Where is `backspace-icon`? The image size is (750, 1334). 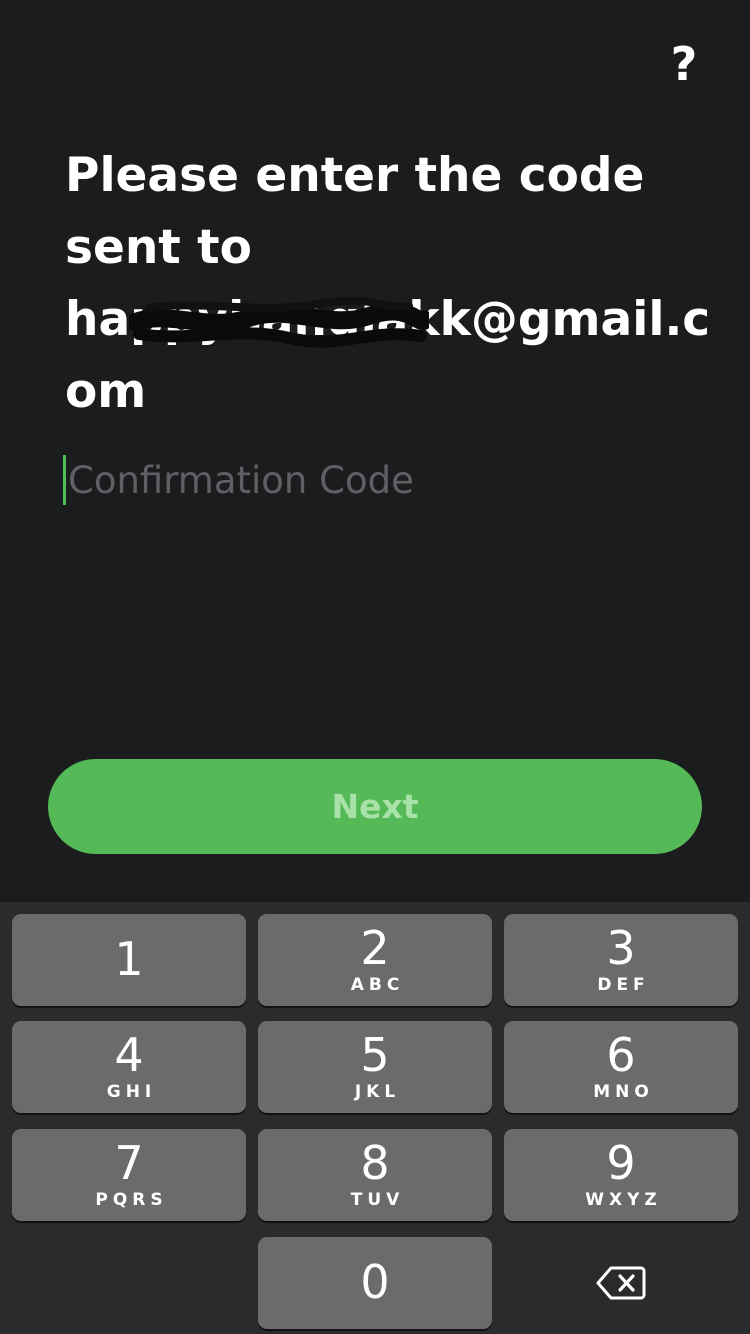 backspace-icon is located at coordinates (621, 1283).